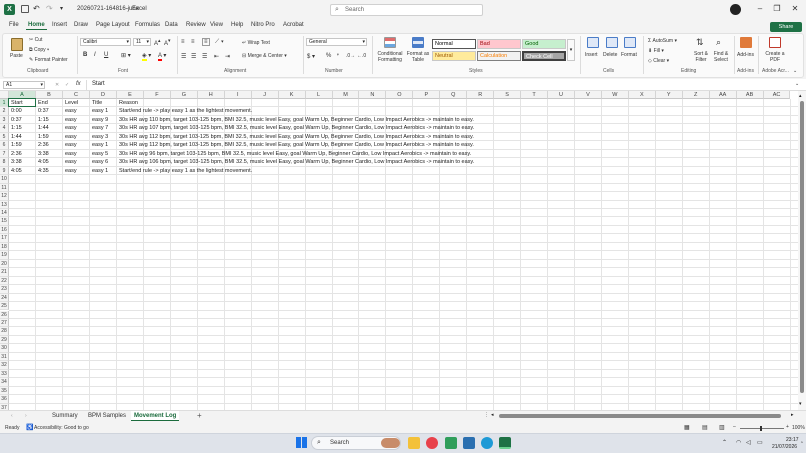  I want to click on wrap-text-button: ↵ Wrap Text, so click(256, 43).